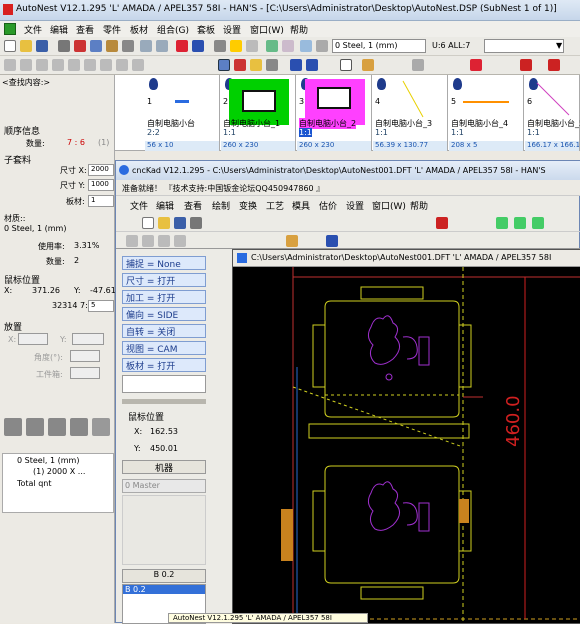 The image size is (580, 624). What do you see at coordinates (26, 46) in the screenshot?
I see `open-icon` at bounding box center [26, 46].